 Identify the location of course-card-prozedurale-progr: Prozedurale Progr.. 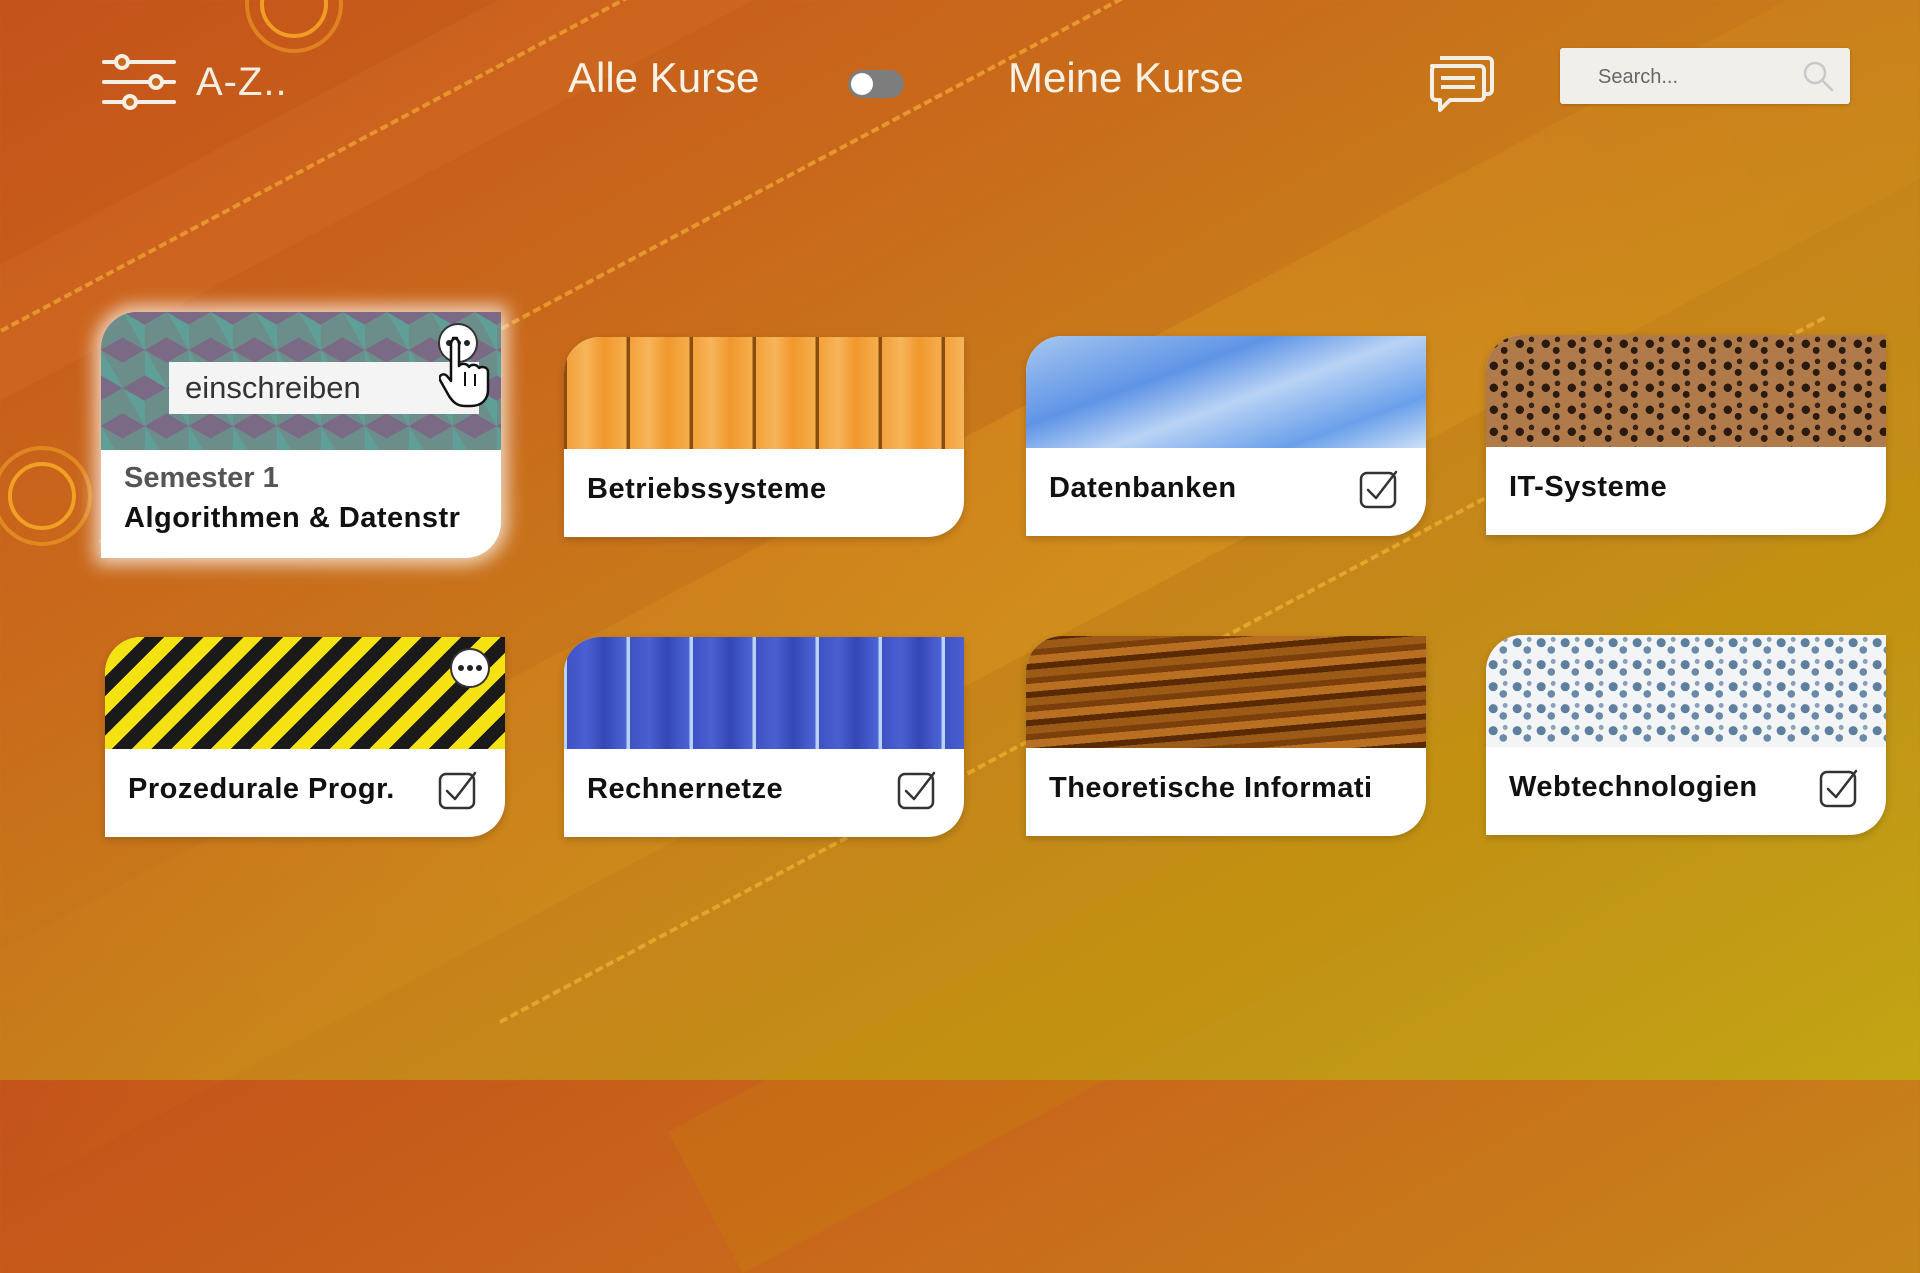
(305, 737).